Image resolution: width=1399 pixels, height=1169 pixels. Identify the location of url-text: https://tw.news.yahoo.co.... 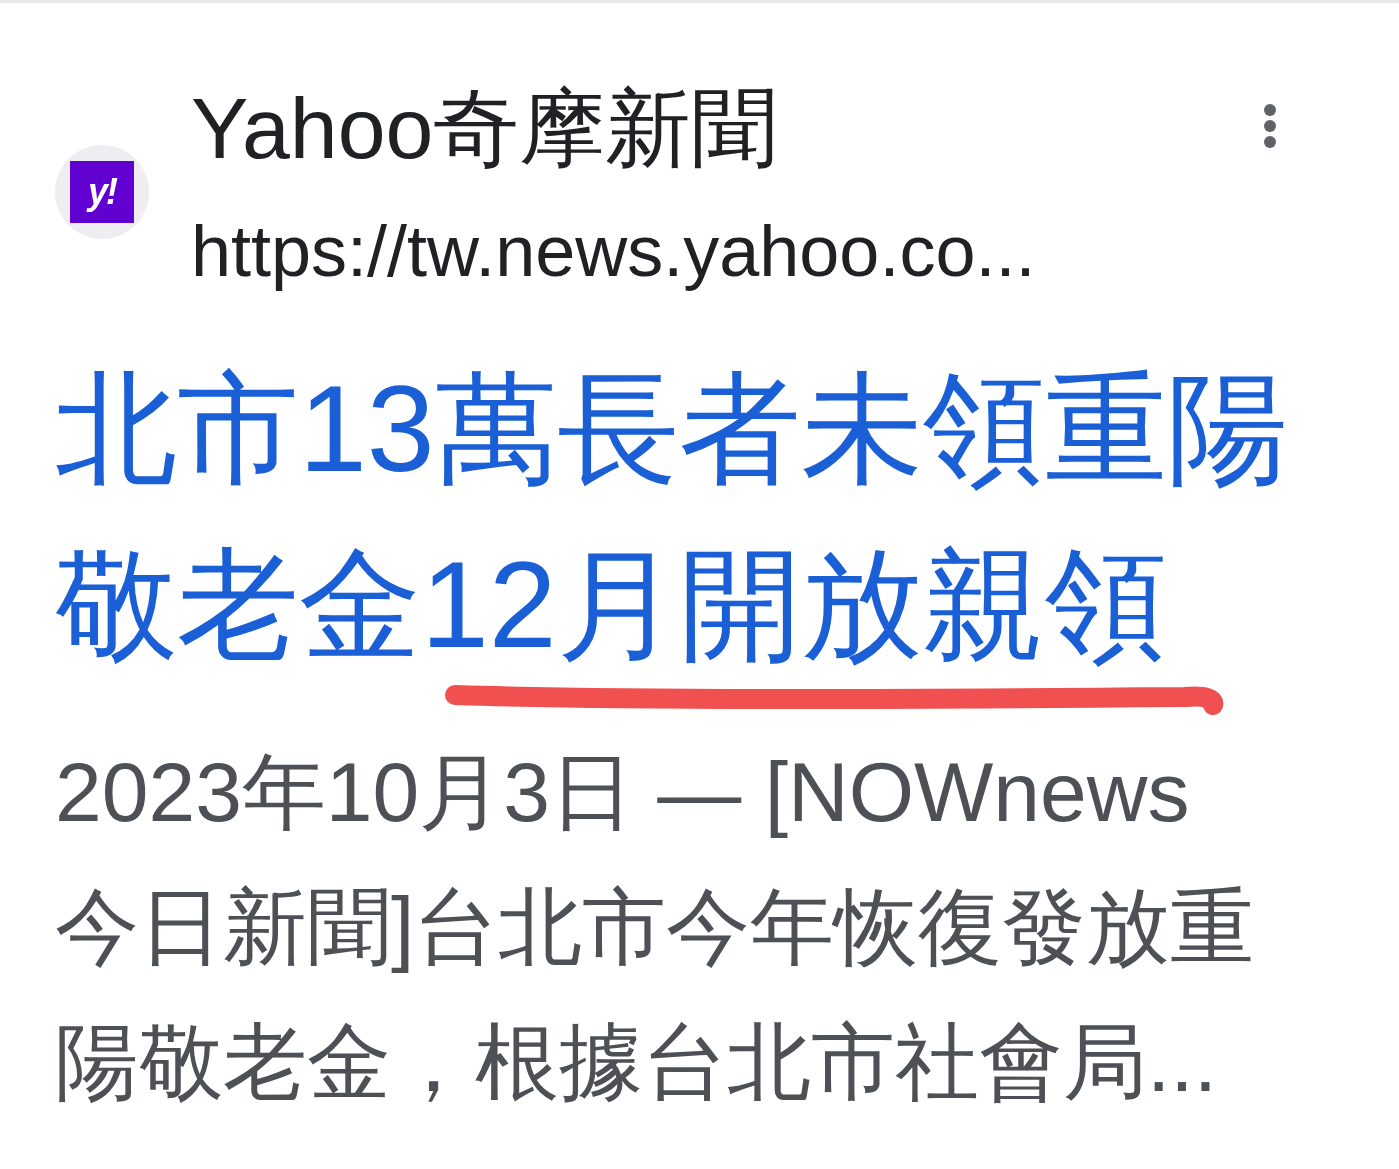
(706, 251).